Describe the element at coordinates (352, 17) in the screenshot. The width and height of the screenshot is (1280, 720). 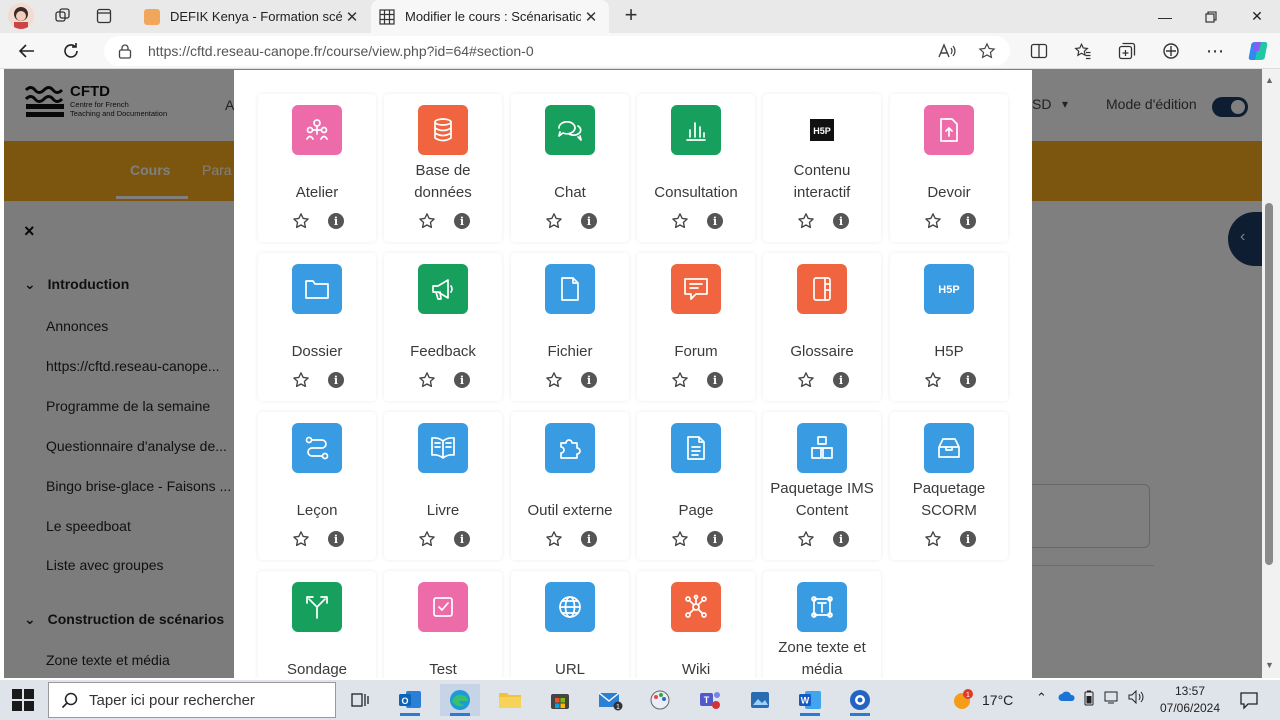
I see `tab-close-icon: ✕` at that location.